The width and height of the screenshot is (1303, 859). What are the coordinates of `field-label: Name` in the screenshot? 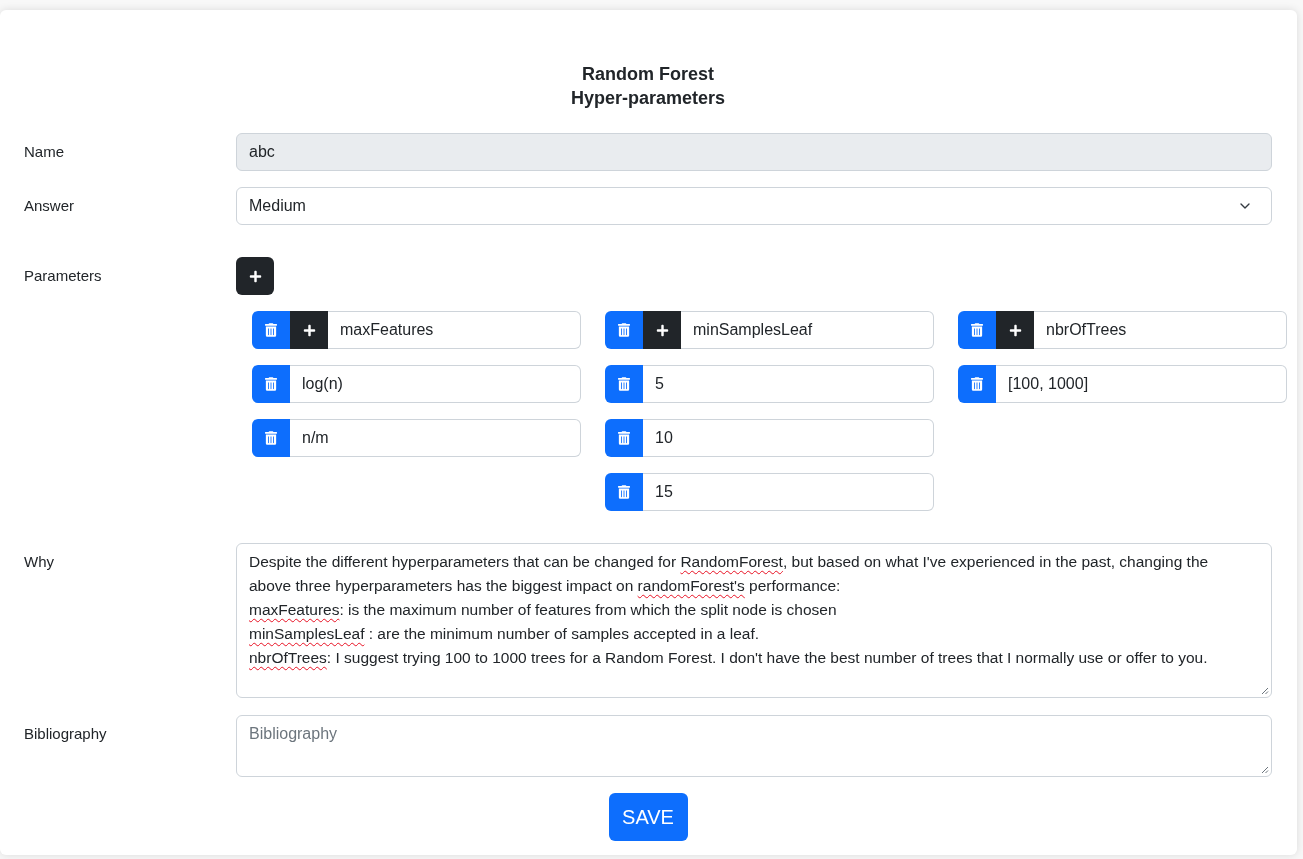 It's located at (44, 151).